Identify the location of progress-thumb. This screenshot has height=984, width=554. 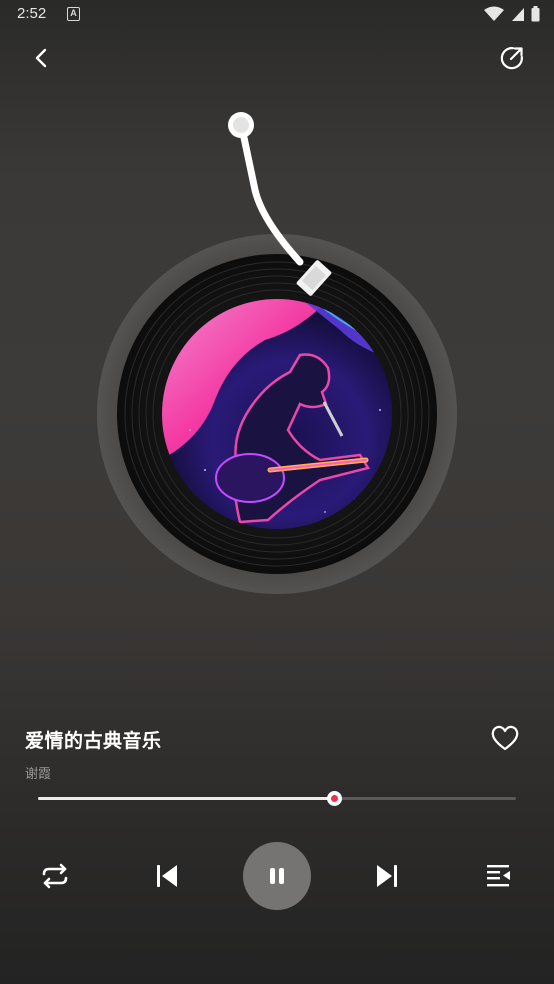
(335, 798).